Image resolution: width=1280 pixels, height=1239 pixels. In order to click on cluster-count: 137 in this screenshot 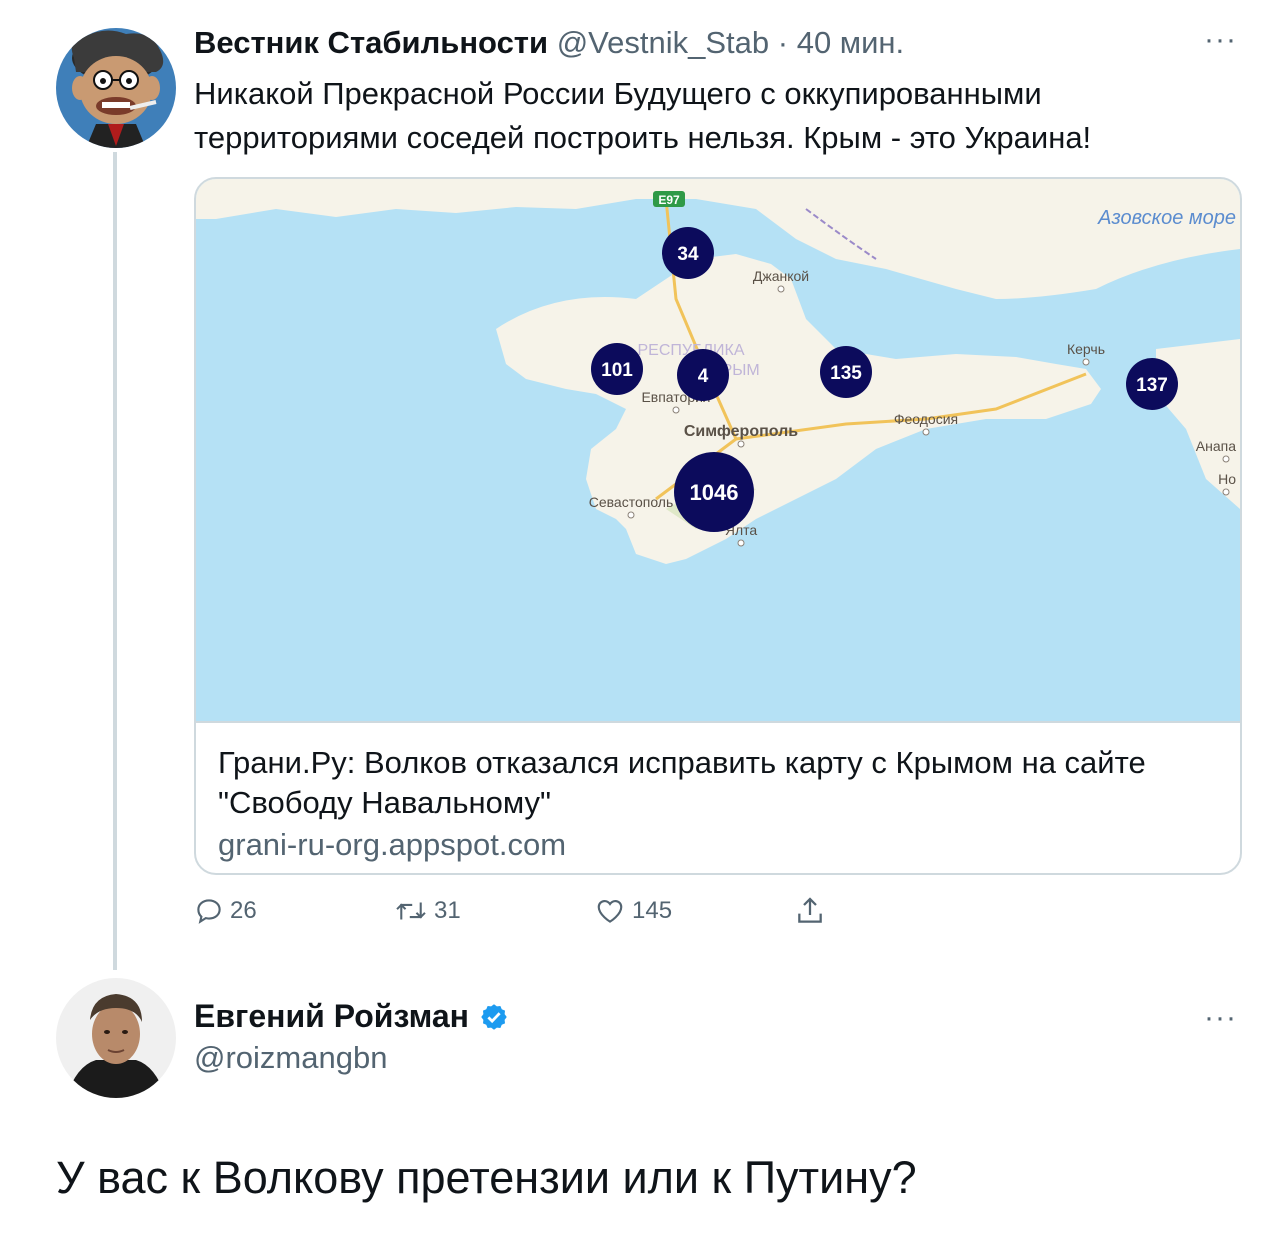, I will do `click(1152, 385)`.